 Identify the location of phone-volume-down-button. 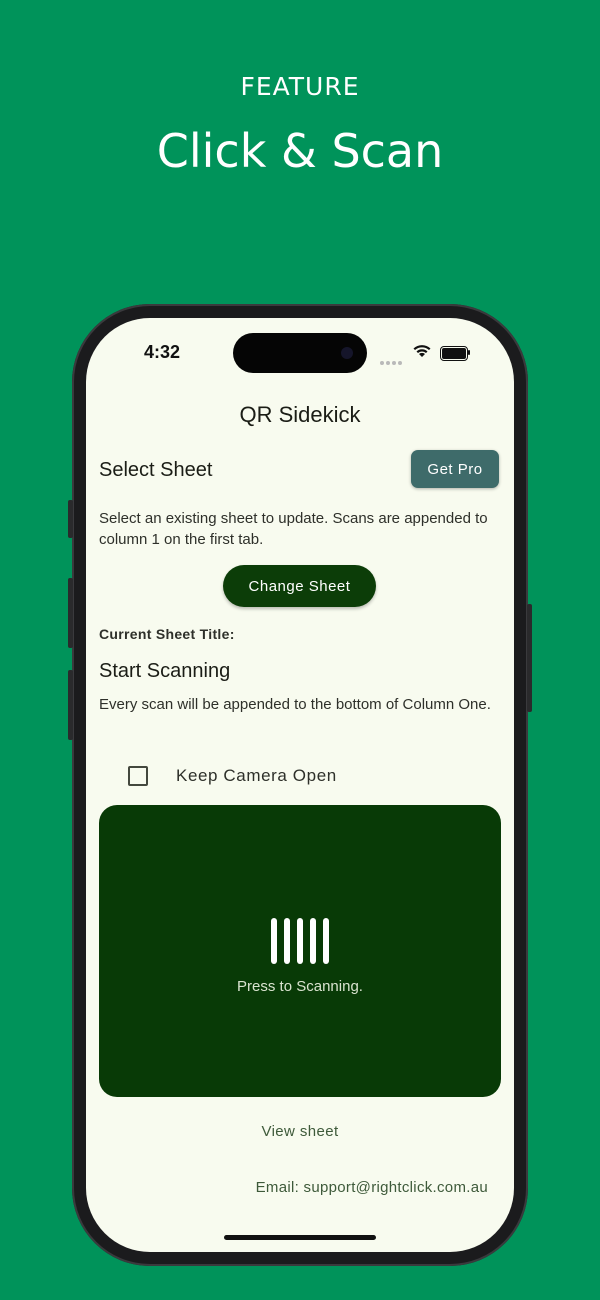
(70, 705).